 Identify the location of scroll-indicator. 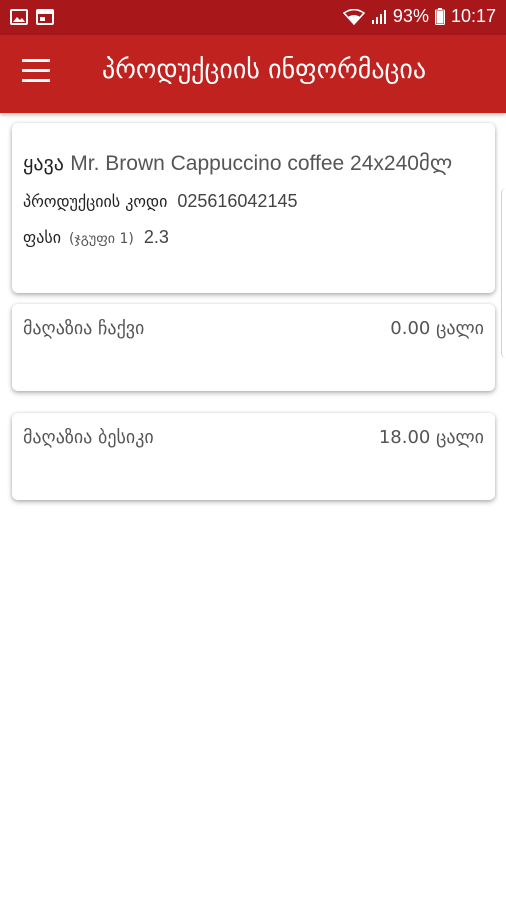
(503, 273).